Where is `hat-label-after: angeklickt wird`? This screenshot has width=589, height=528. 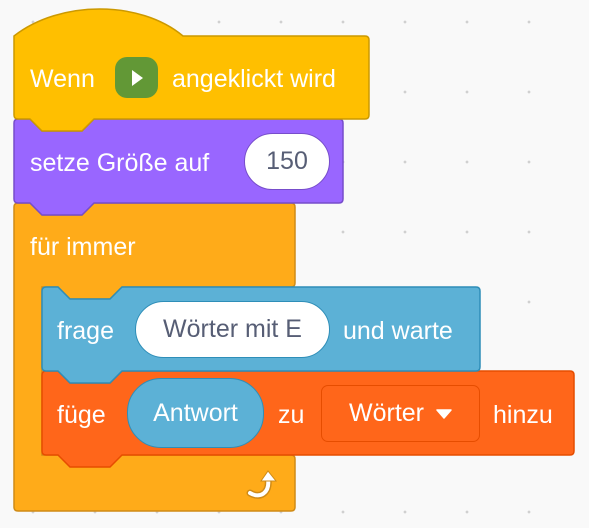 hat-label-after: angeklickt wird is located at coordinates (254, 79).